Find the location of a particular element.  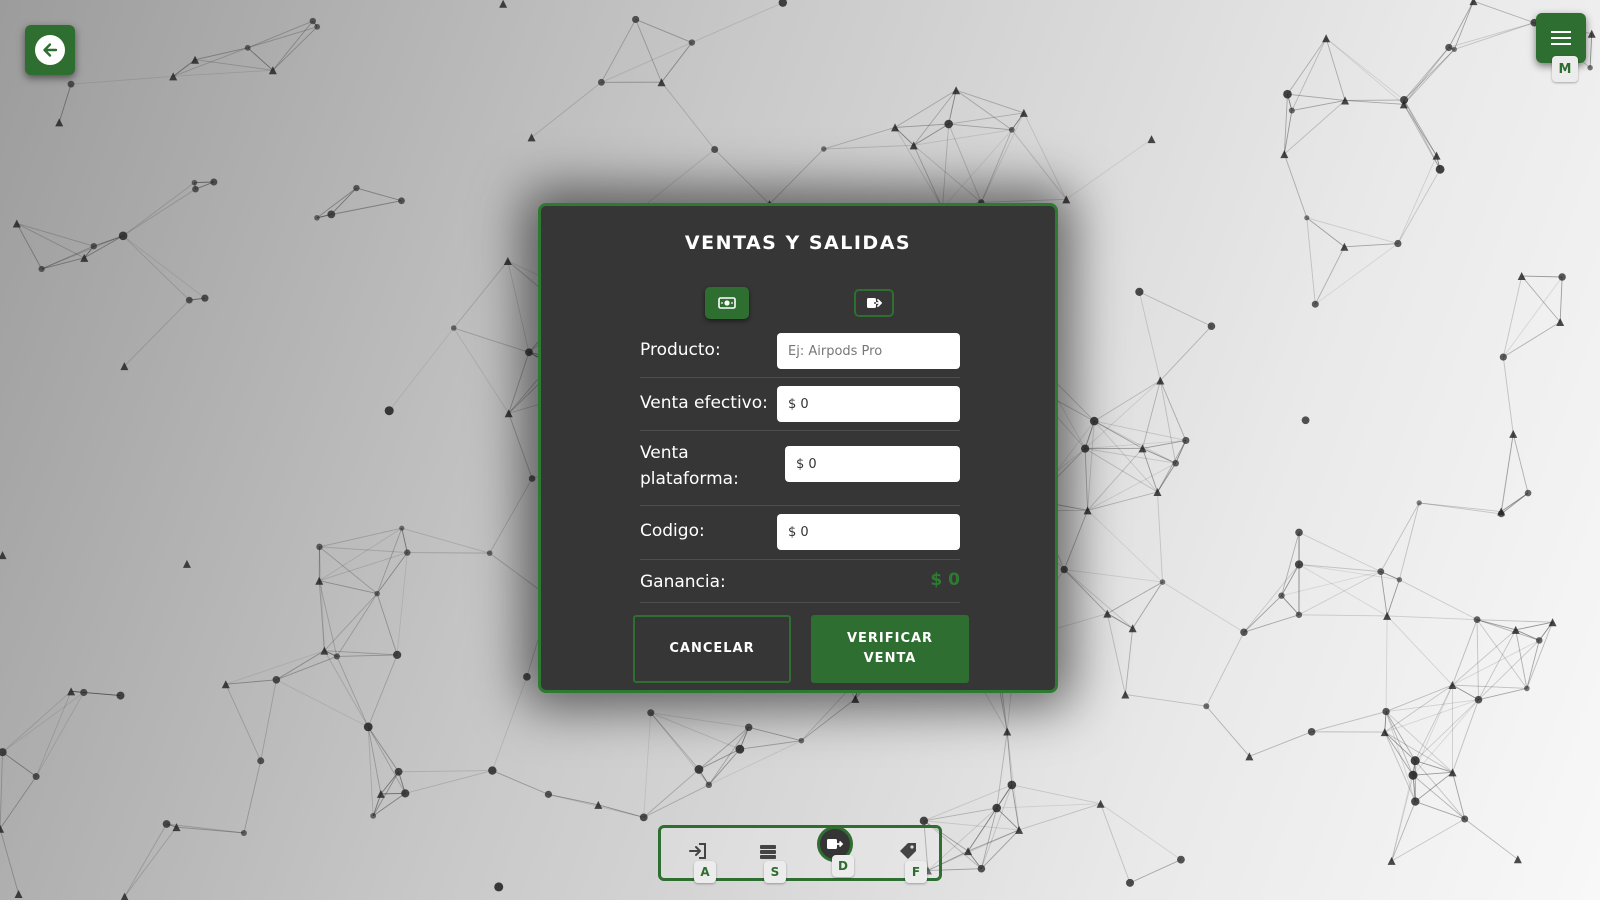

field-row-codigo: Codigo: is located at coordinates (800, 537).